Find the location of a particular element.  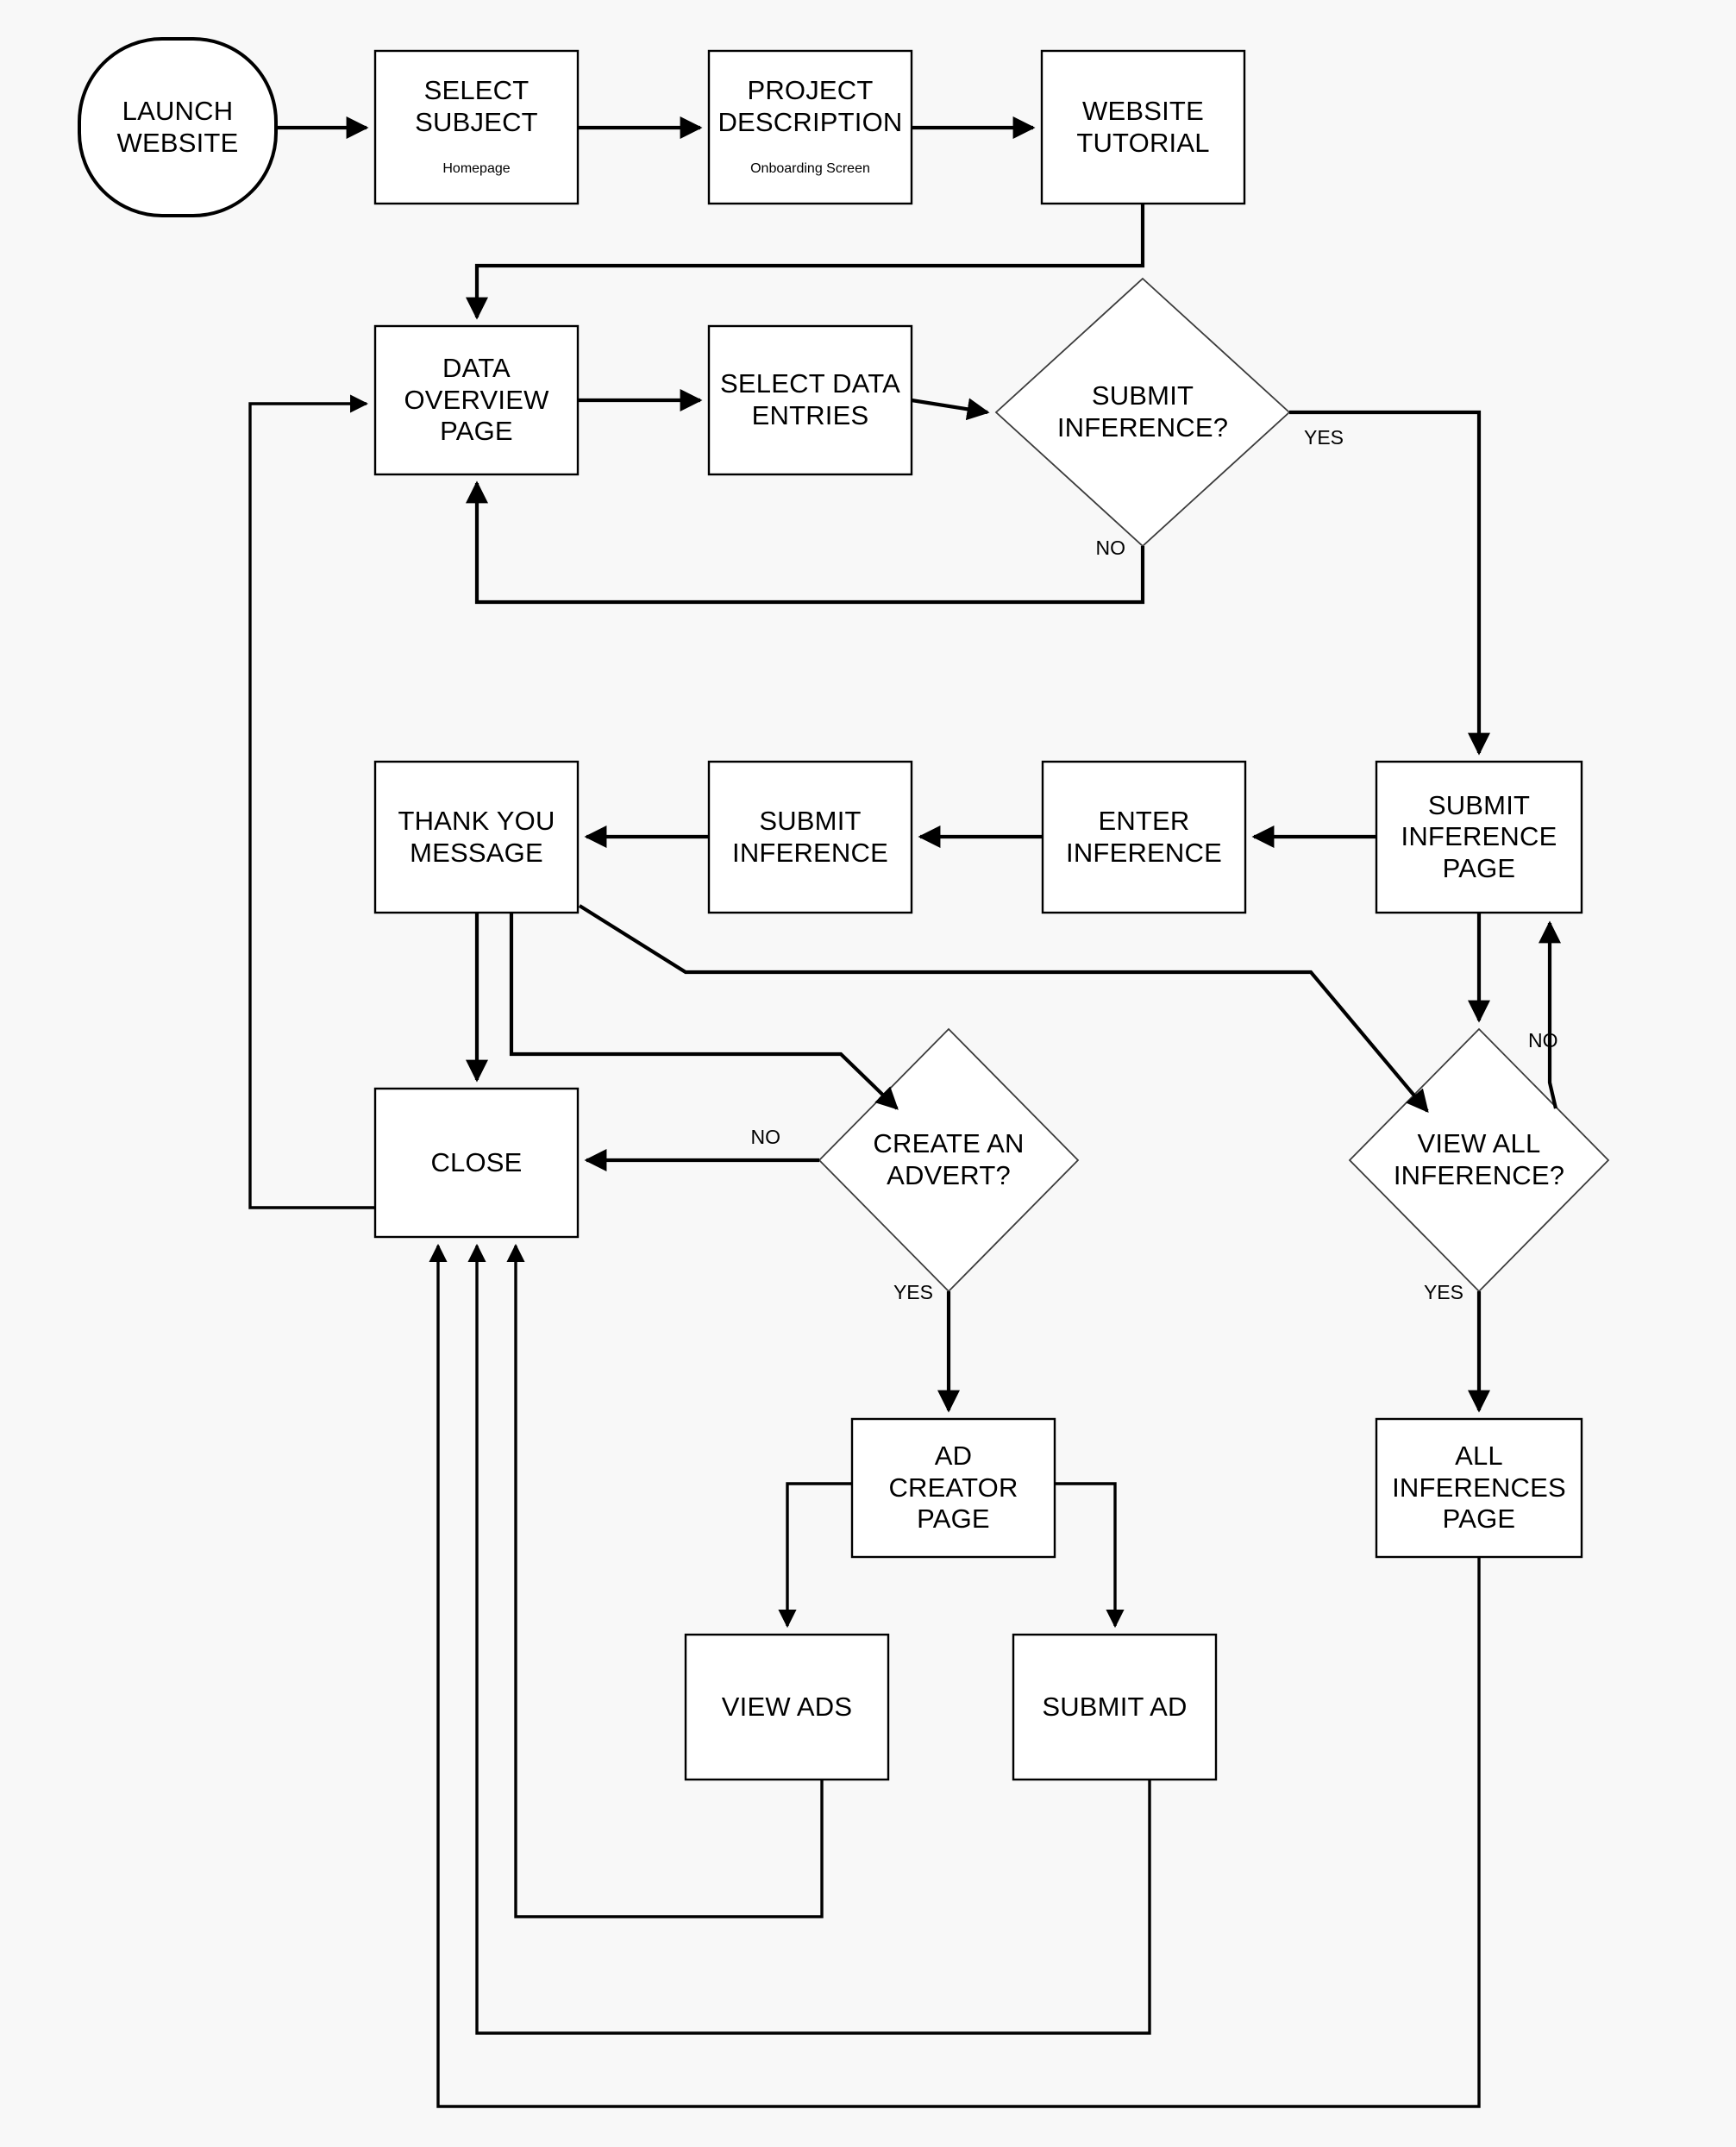

node-close-shape is located at coordinates (476, 1163).